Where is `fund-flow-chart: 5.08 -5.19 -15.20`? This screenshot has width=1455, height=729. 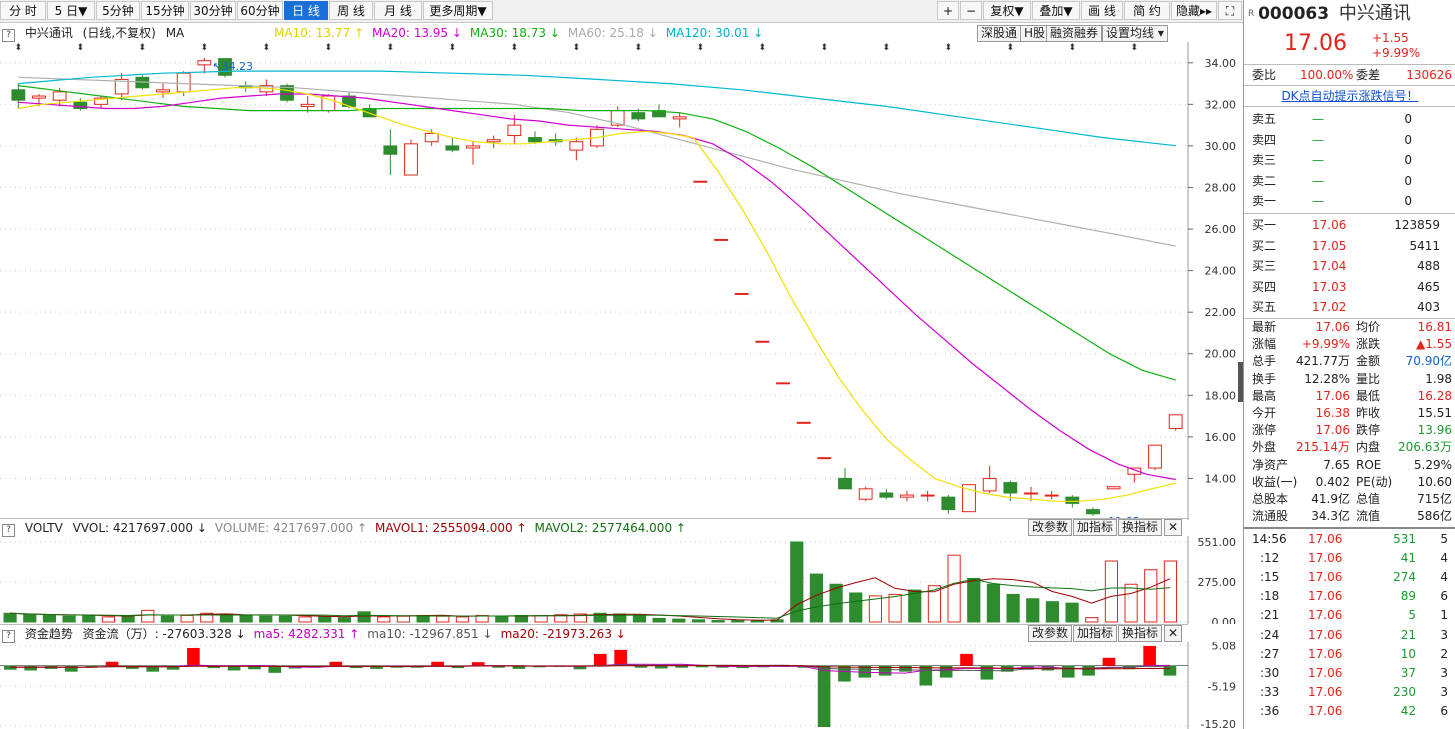 fund-flow-chart: 5.08 -5.19 -15.20 is located at coordinates (621, 685).